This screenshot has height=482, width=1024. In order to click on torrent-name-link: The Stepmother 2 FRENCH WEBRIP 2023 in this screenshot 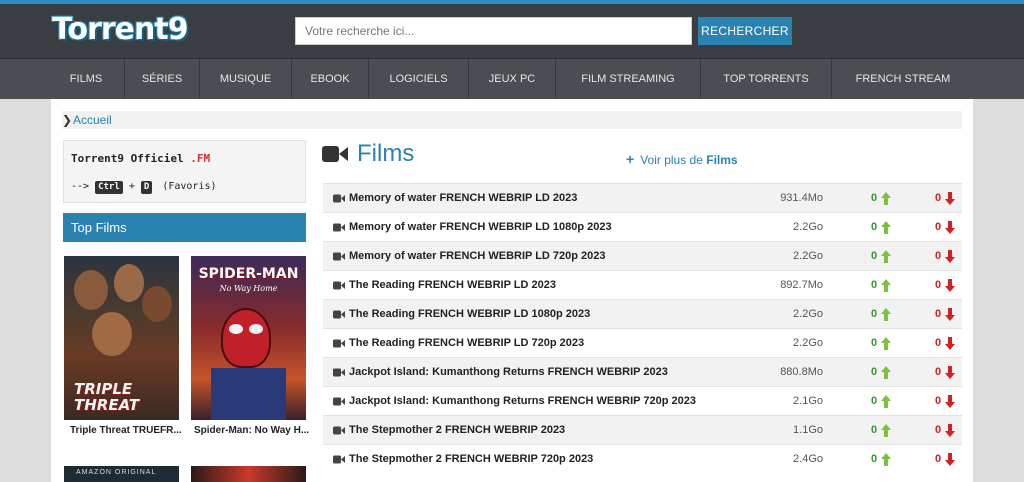, I will do `click(457, 430)`.